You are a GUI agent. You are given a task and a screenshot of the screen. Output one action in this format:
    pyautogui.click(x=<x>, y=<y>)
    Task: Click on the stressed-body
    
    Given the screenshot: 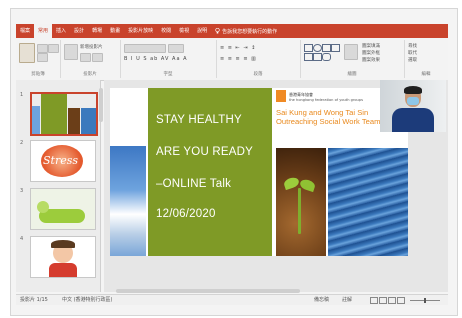 What is the action you would take?
    pyautogui.click(x=63, y=270)
    